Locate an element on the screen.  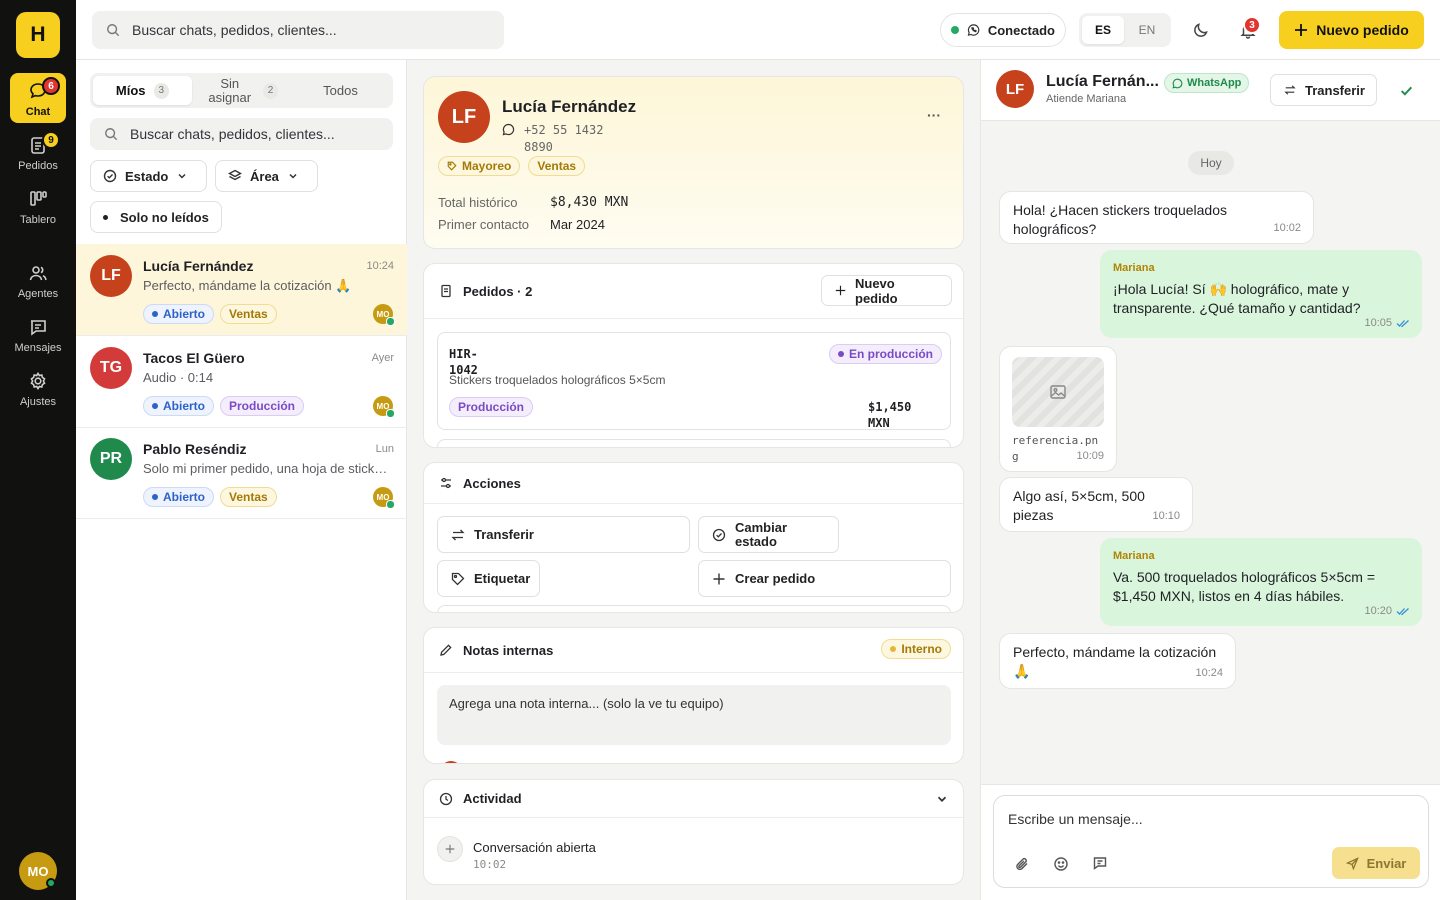
action-change-state-label: Cambiar estado is located at coordinates (761, 534).